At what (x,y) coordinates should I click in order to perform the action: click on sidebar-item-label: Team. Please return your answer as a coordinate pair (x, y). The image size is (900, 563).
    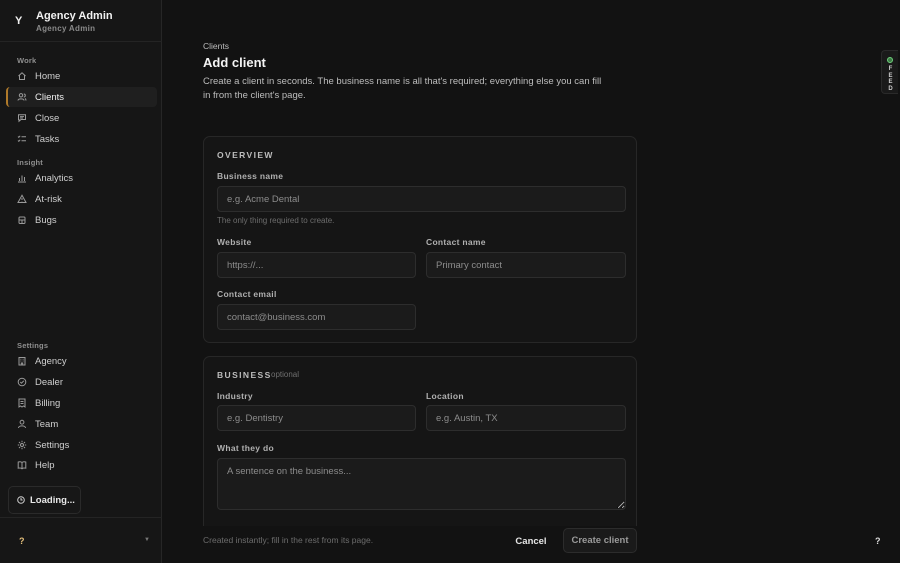
    Looking at the image, I should click on (47, 424).